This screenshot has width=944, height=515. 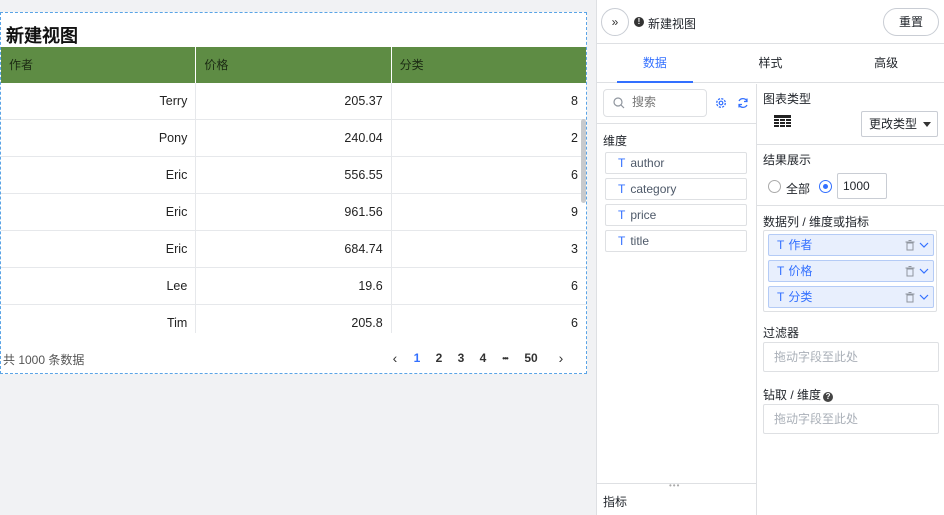 What do you see at coordinates (561, 358) in the screenshot?
I see `next-page-button: ›` at bounding box center [561, 358].